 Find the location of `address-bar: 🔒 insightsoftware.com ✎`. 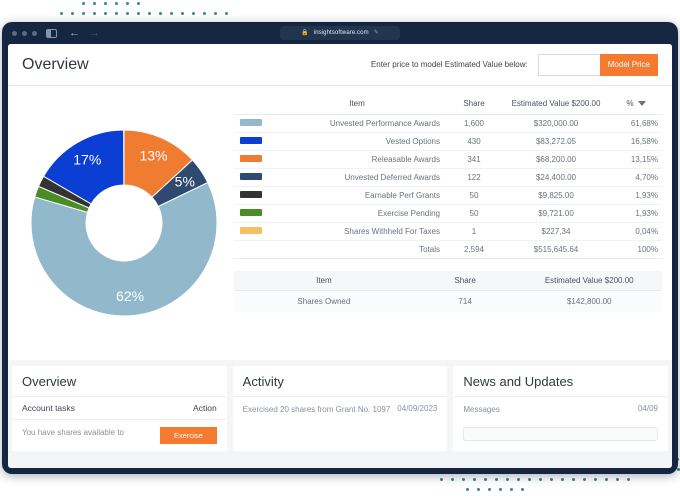

address-bar: 🔒 insightsoftware.com ✎ is located at coordinates (340, 33).